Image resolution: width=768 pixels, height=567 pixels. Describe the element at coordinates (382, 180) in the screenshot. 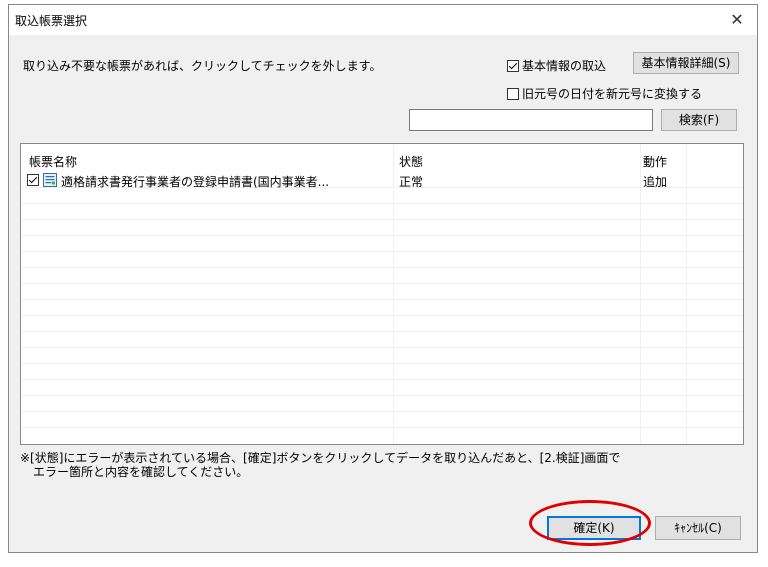

I see `table-row: 適格請求書発行事業者の登録申請書(国内事業者... 正常 追加` at that location.